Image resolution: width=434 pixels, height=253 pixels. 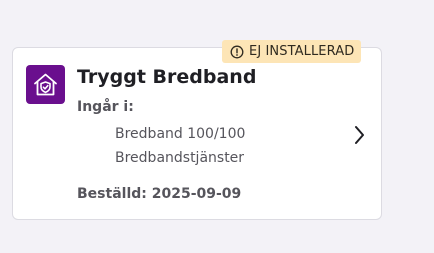 What do you see at coordinates (105, 107) in the screenshot?
I see `includes-label: Ingår i:` at bounding box center [105, 107].